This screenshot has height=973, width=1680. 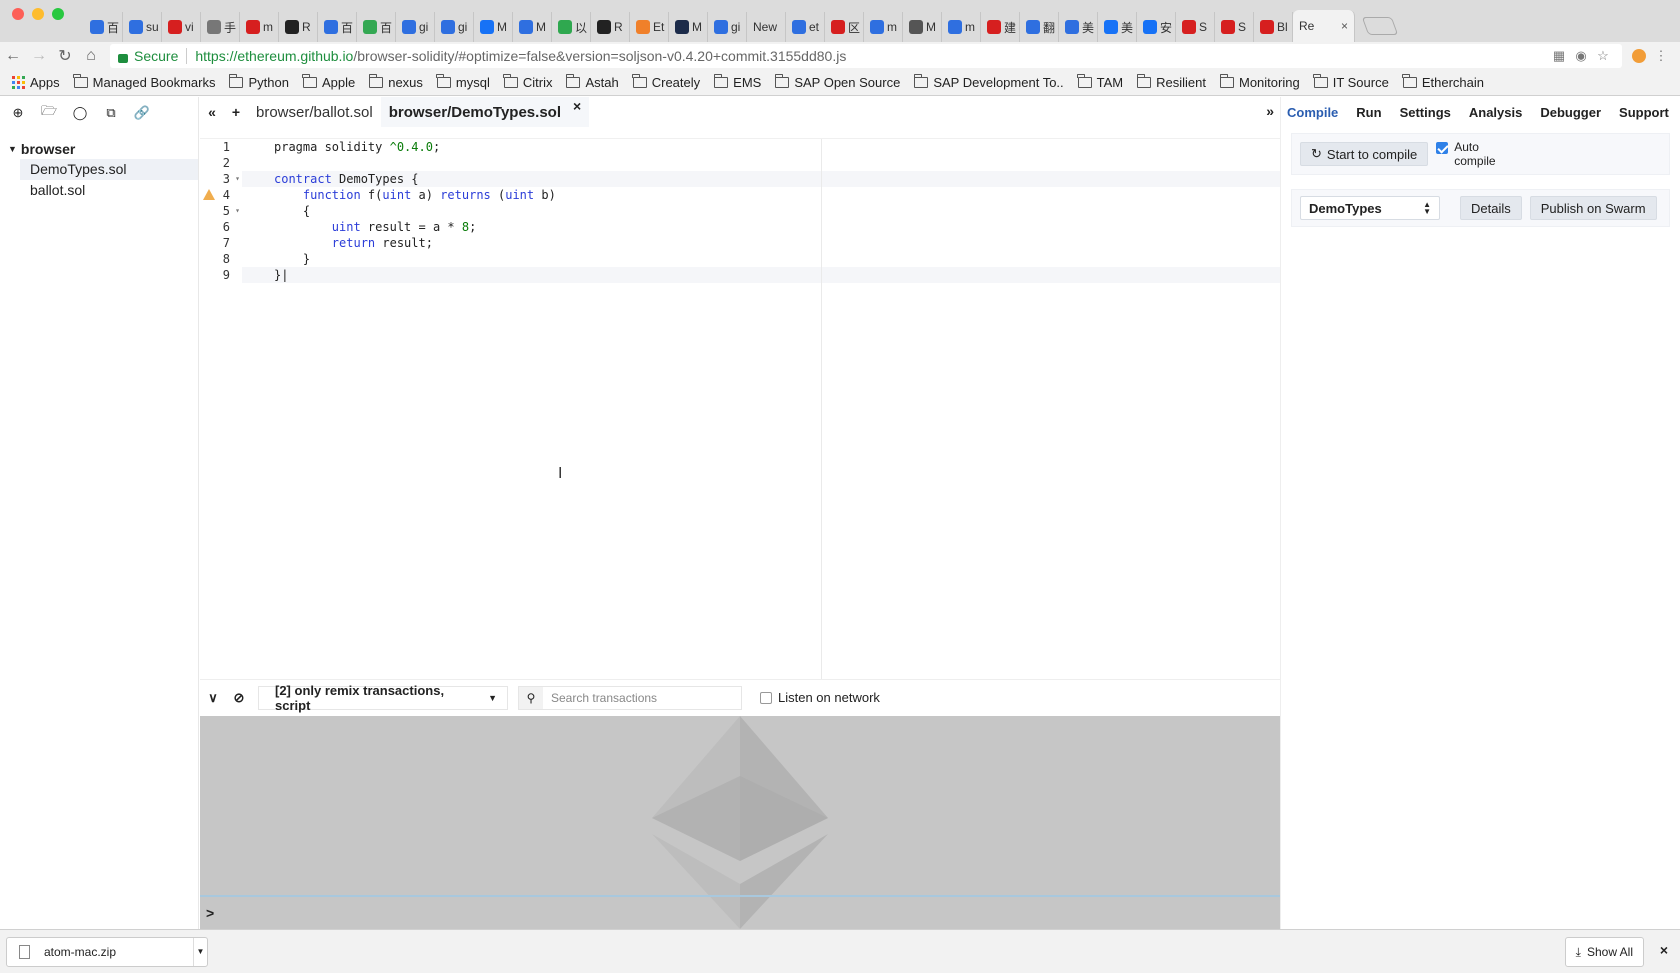 I want to click on transaction-filter-select: [2] only remix transactions, script ▼, so click(x=383, y=698).